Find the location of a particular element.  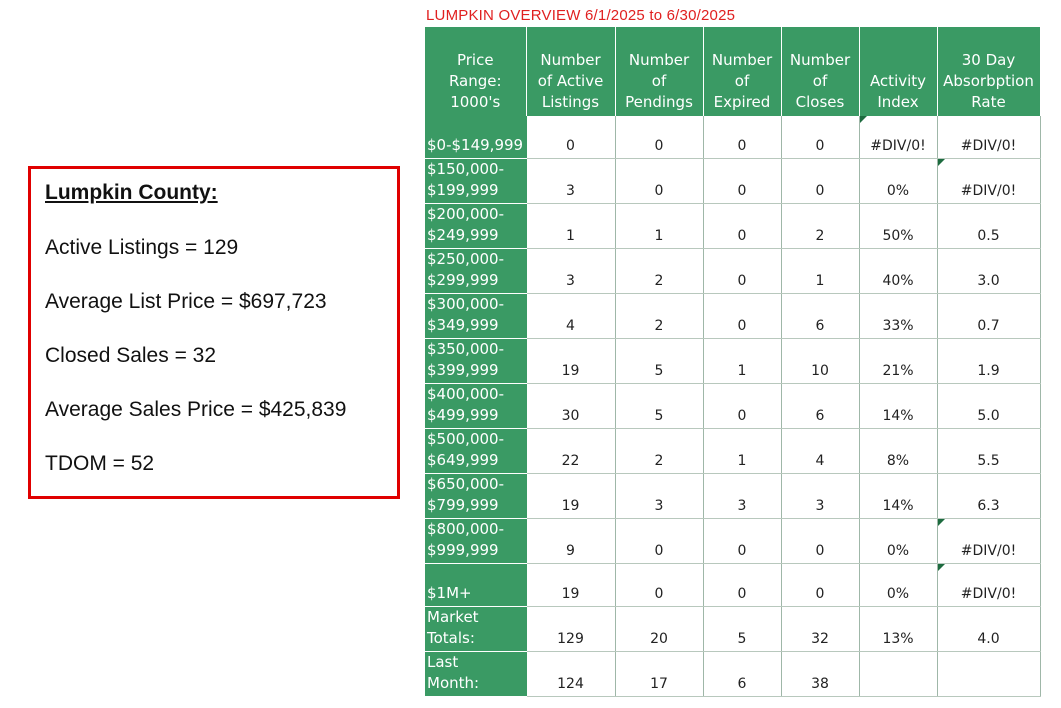

closes-cell: 1 is located at coordinates (820, 271).